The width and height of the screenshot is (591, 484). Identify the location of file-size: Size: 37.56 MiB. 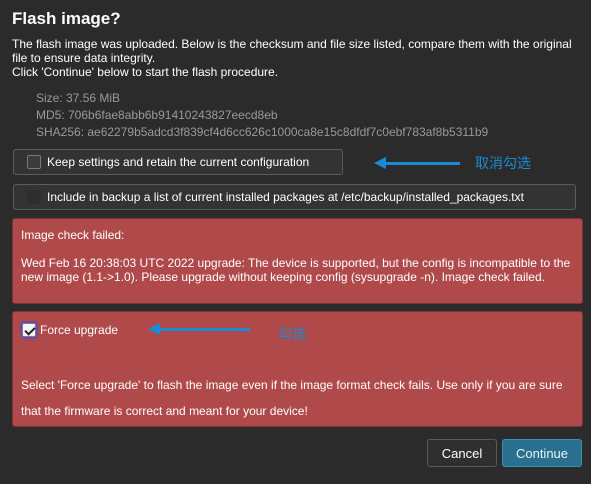
(78, 98).